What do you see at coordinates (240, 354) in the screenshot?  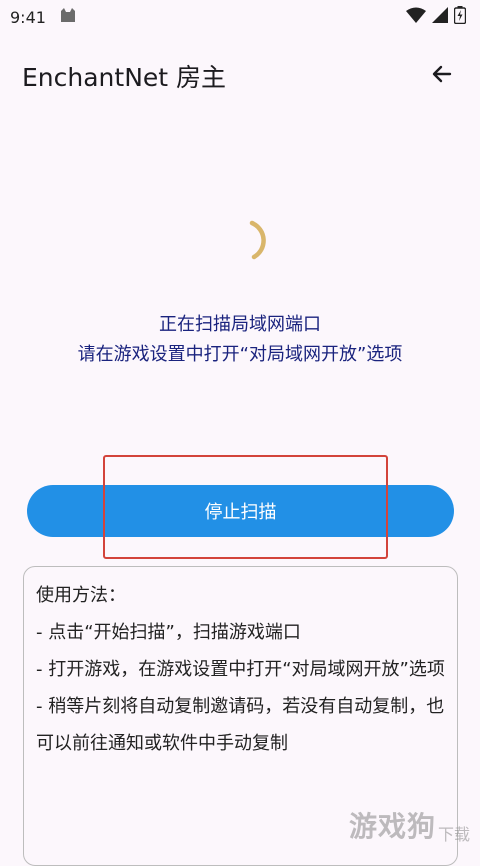 I see `scan-status-line-2: 请在游戏设置中打开“对局域网开放”选项` at bounding box center [240, 354].